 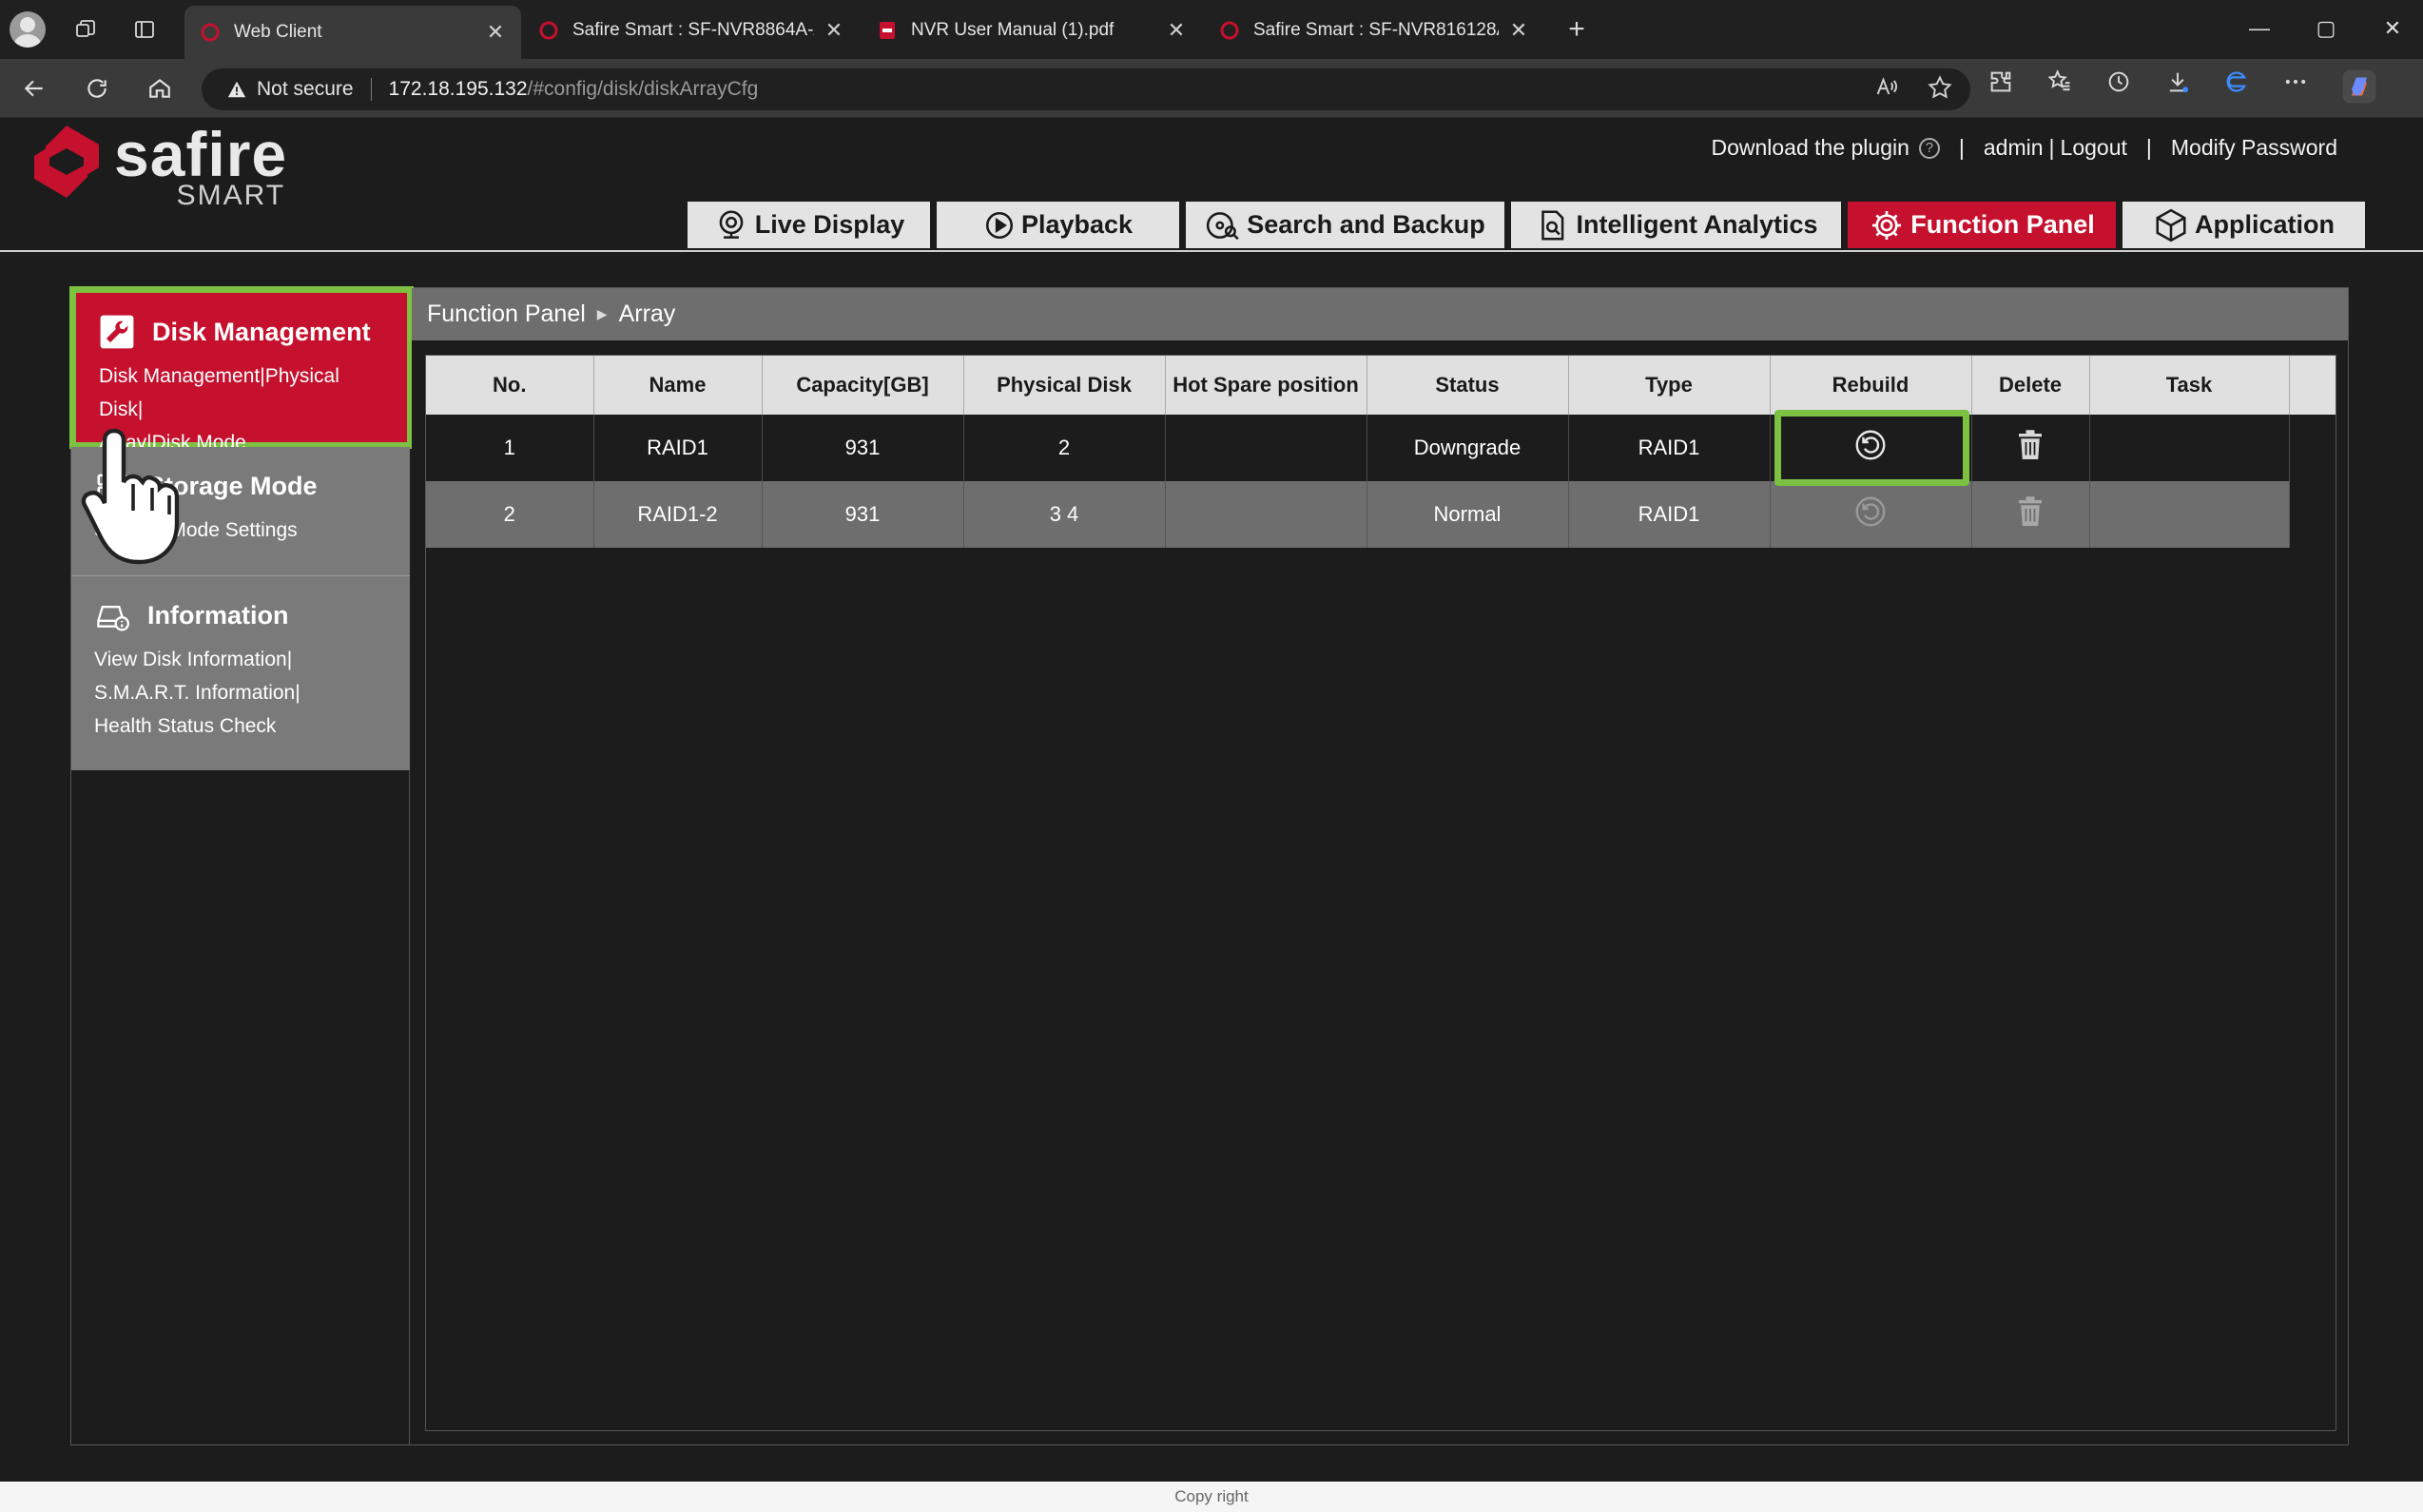 I want to click on tab-playback: Playback, so click(x=1058, y=225).